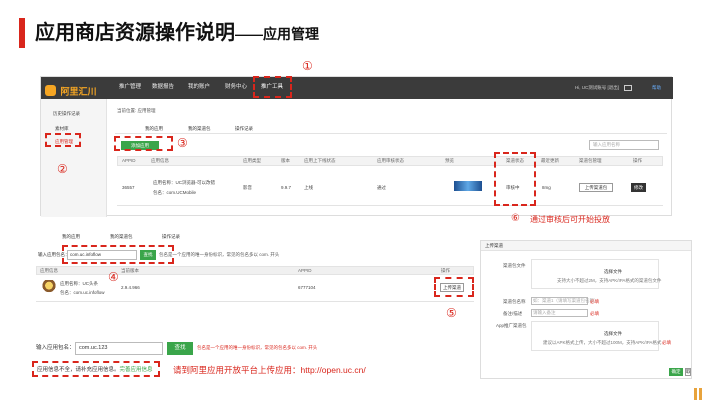 Image resolution: width=720 pixels, height=405 pixels. What do you see at coordinates (74, 158) in the screenshot?
I see `sidebar: 历史操作记录 素材库 应用管理` at bounding box center [74, 158].